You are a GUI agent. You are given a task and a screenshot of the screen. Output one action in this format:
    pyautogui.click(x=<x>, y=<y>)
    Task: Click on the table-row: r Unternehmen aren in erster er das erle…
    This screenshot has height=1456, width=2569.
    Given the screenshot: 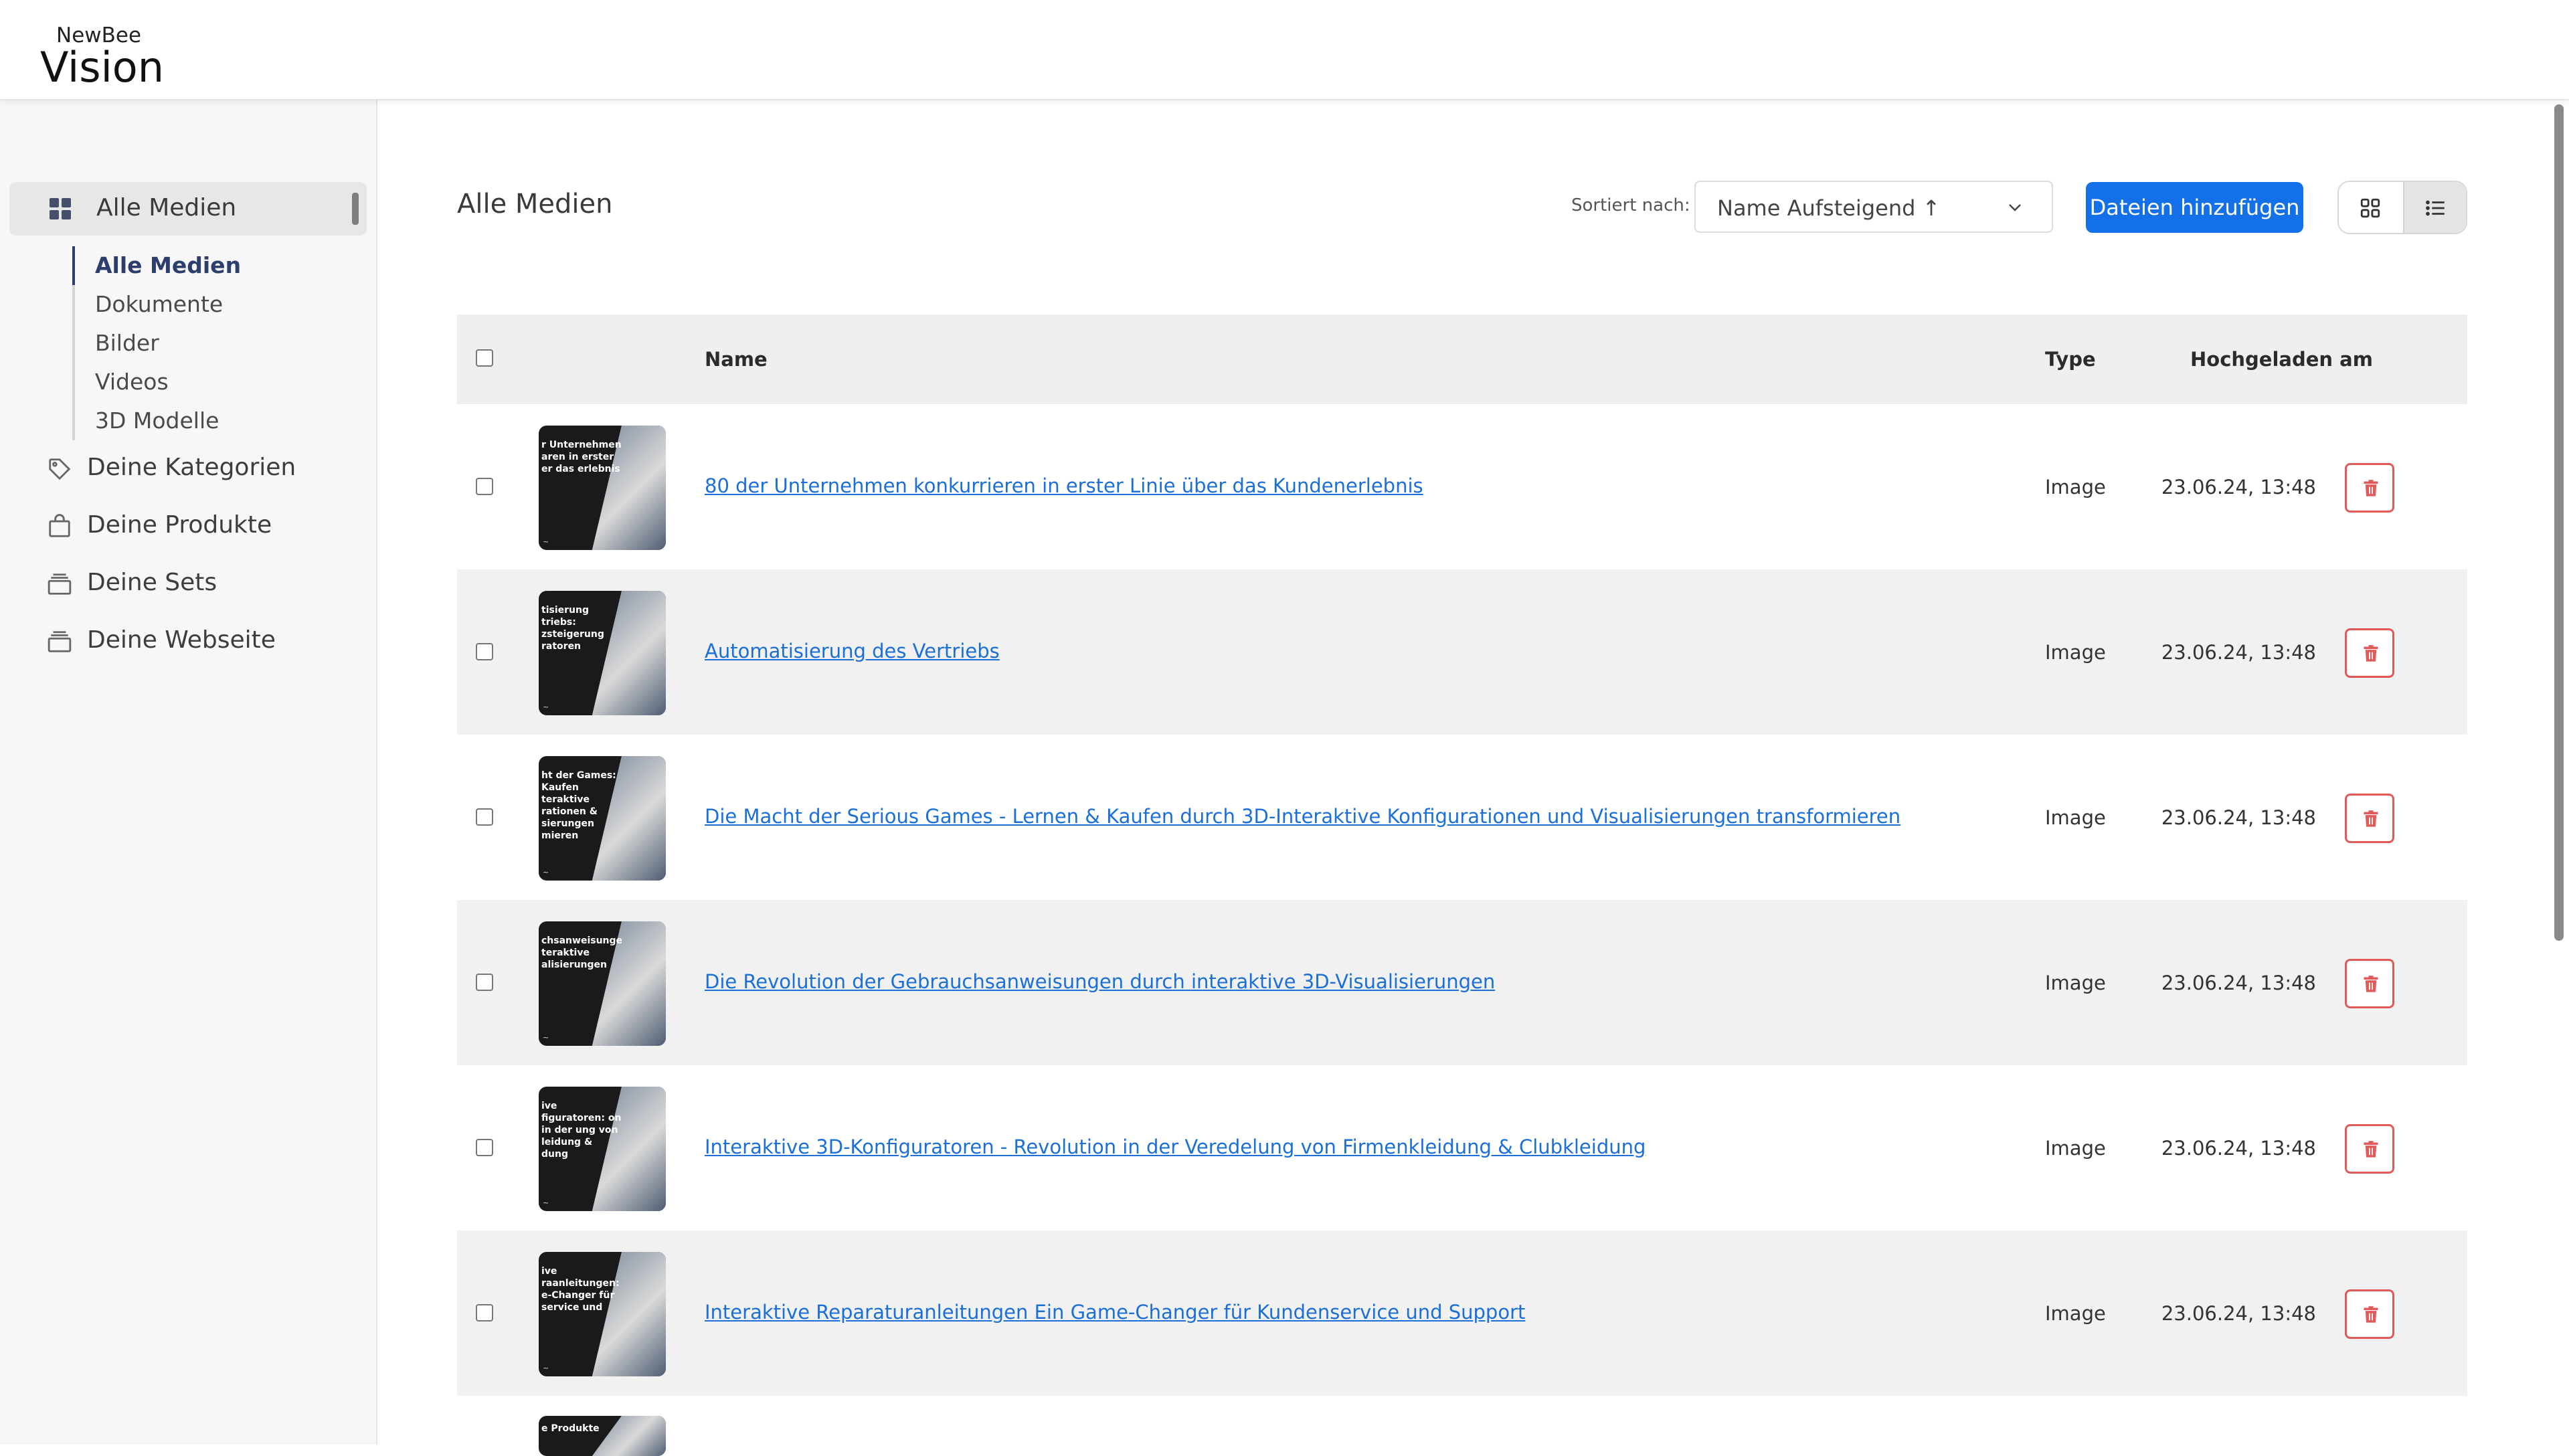 What is the action you would take?
    pyautogui.click(x=1462, y=486)
    